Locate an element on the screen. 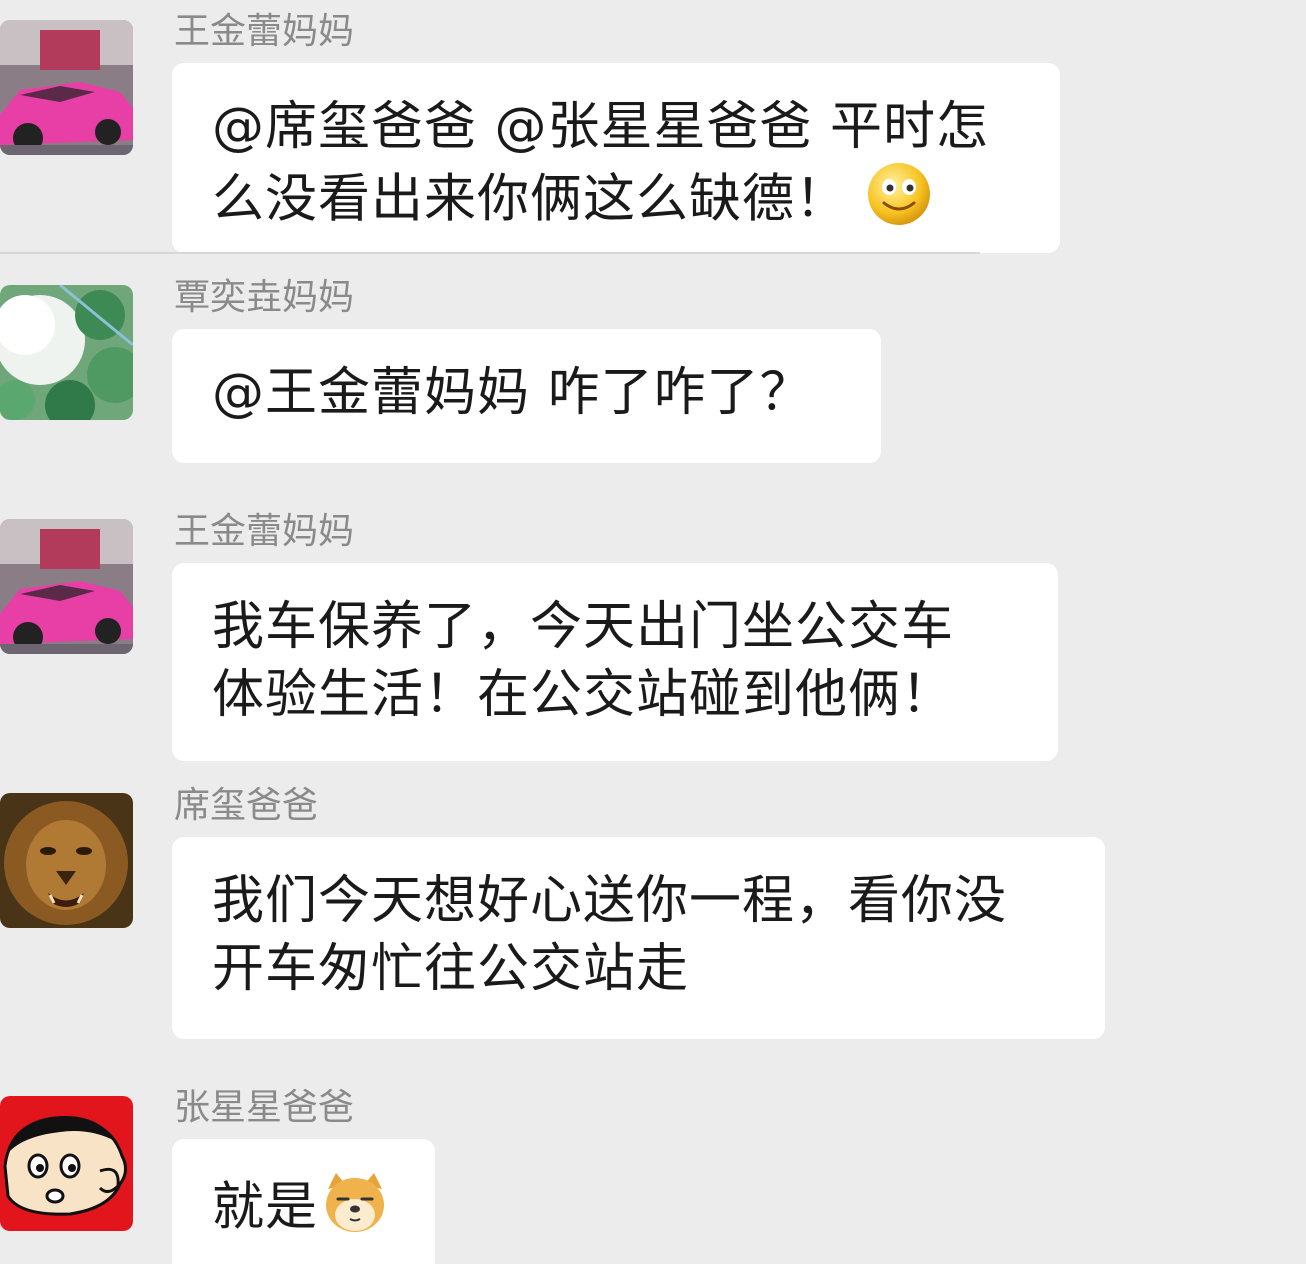 The height and width of the screenshot is (1264, 1306). message-line: 么没看出来你俩这么缺德！ is located at coordinates (617, 202).